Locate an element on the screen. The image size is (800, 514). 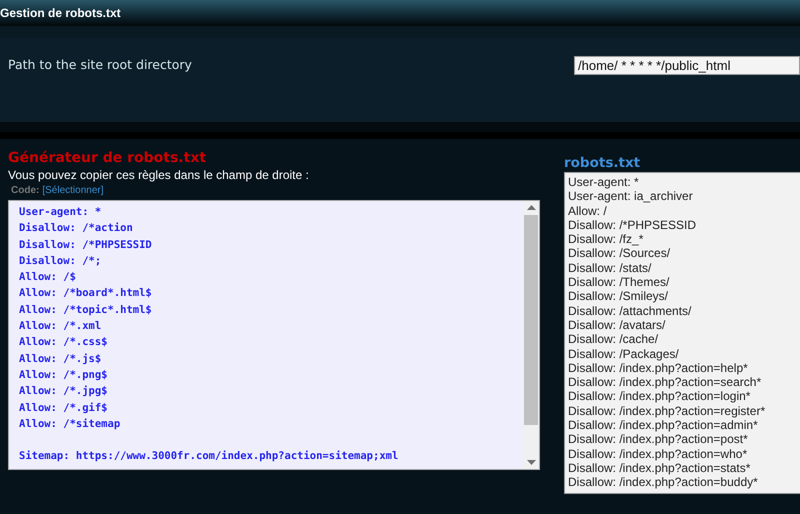
robots-line: Disallow: /attachments/ is located at coordinates (630, 311).